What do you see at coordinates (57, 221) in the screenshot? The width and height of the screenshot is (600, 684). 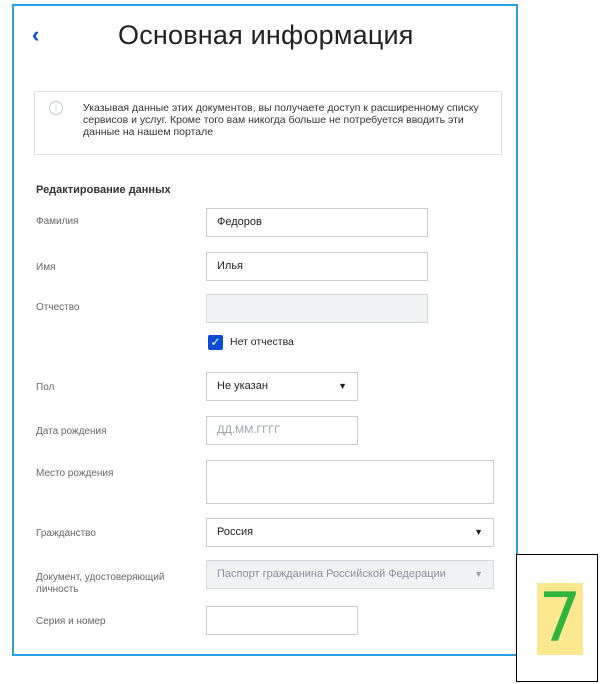 I see `lastname-label: Фамилия` at bounding box center [57, 221].